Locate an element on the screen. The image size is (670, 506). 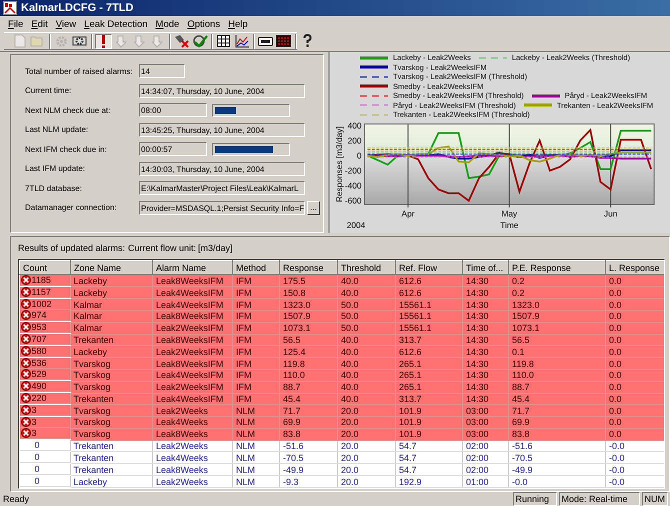
table-row: 0 Trekanten Leak4Weeks NLM -70.5 20.0 54.7 02:00 -70.5 -0.0 is located at coordinates (342, 458).